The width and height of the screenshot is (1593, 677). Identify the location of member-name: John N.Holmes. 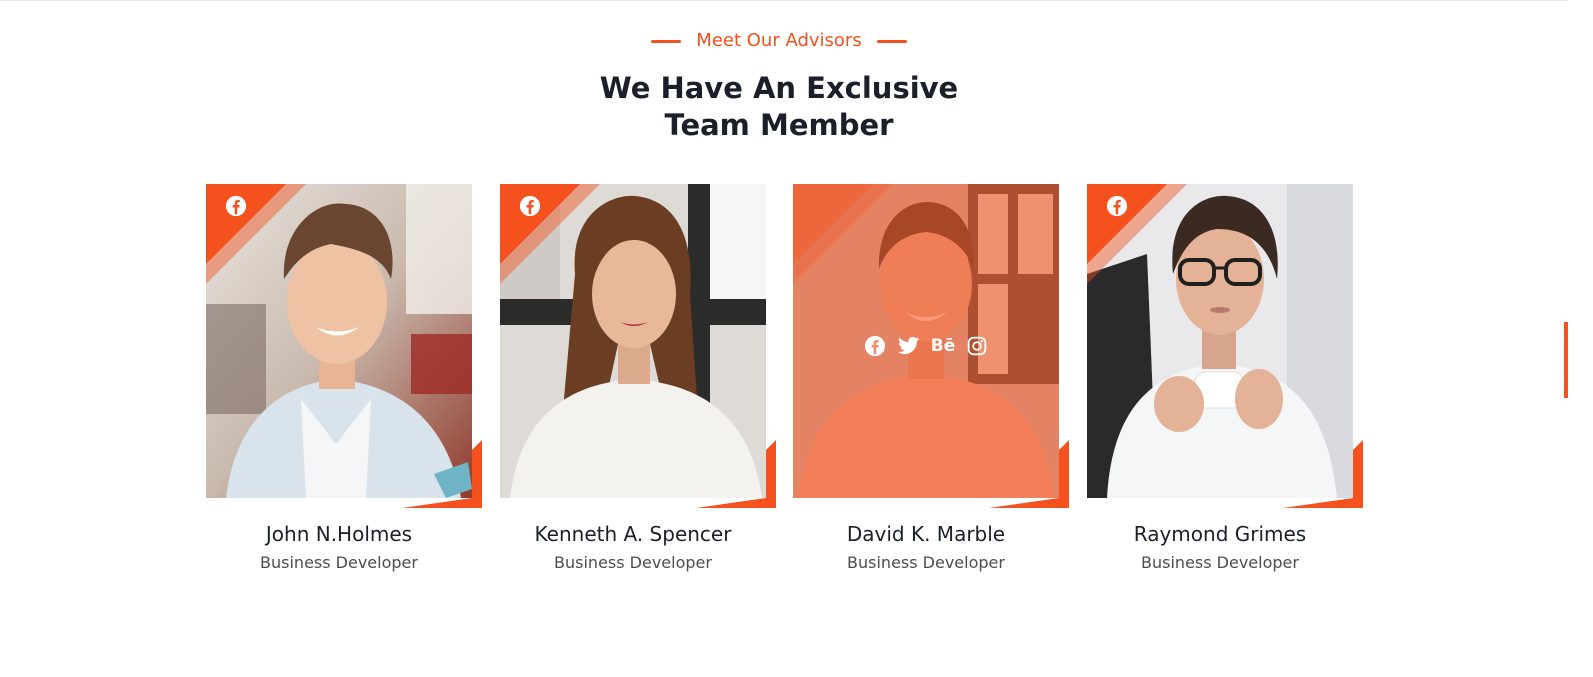
(339, 534).